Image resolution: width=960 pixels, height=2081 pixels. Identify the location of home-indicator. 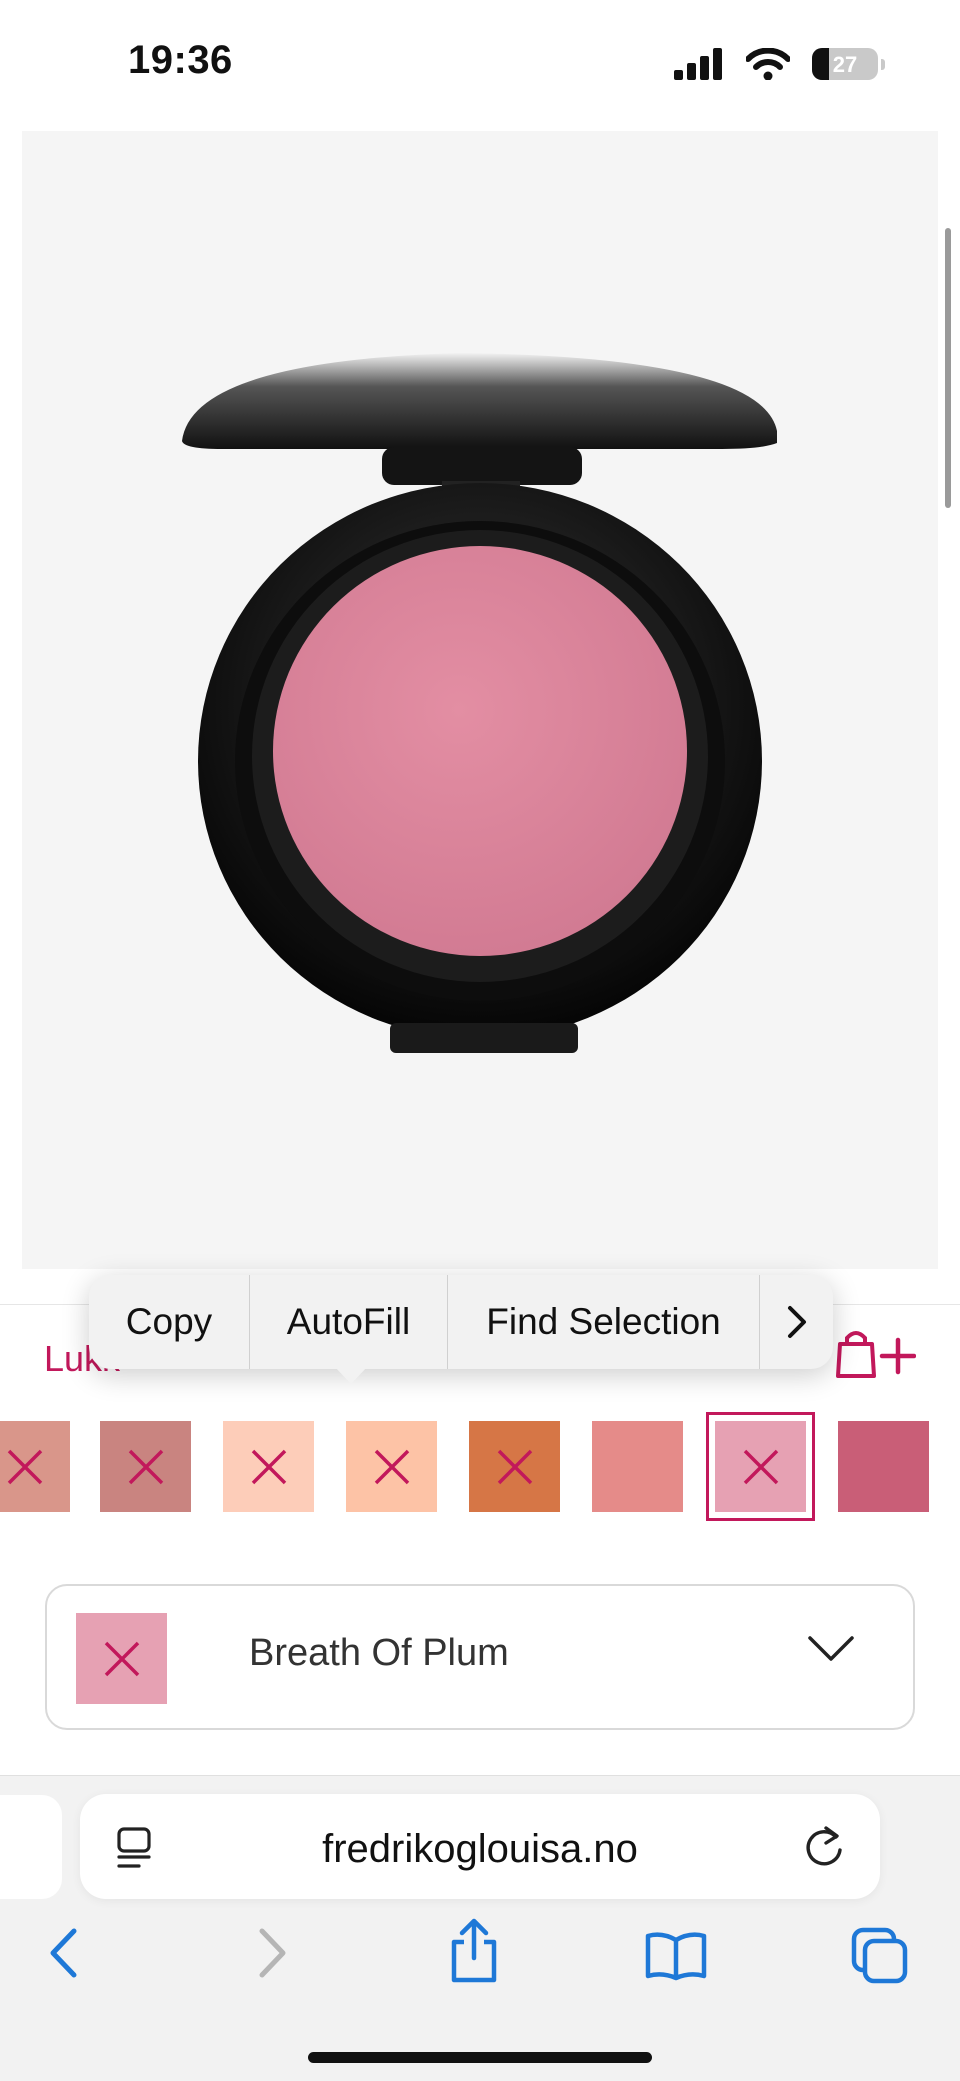
(480, 2057).